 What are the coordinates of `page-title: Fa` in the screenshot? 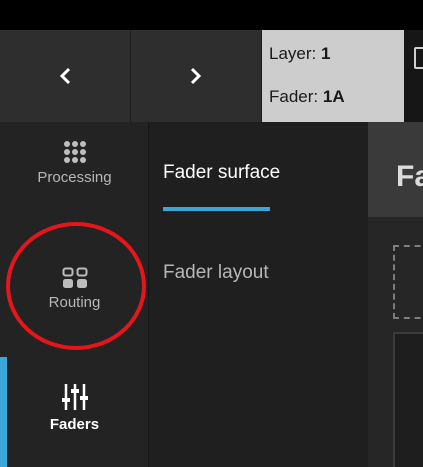 It's located at (409, 176).